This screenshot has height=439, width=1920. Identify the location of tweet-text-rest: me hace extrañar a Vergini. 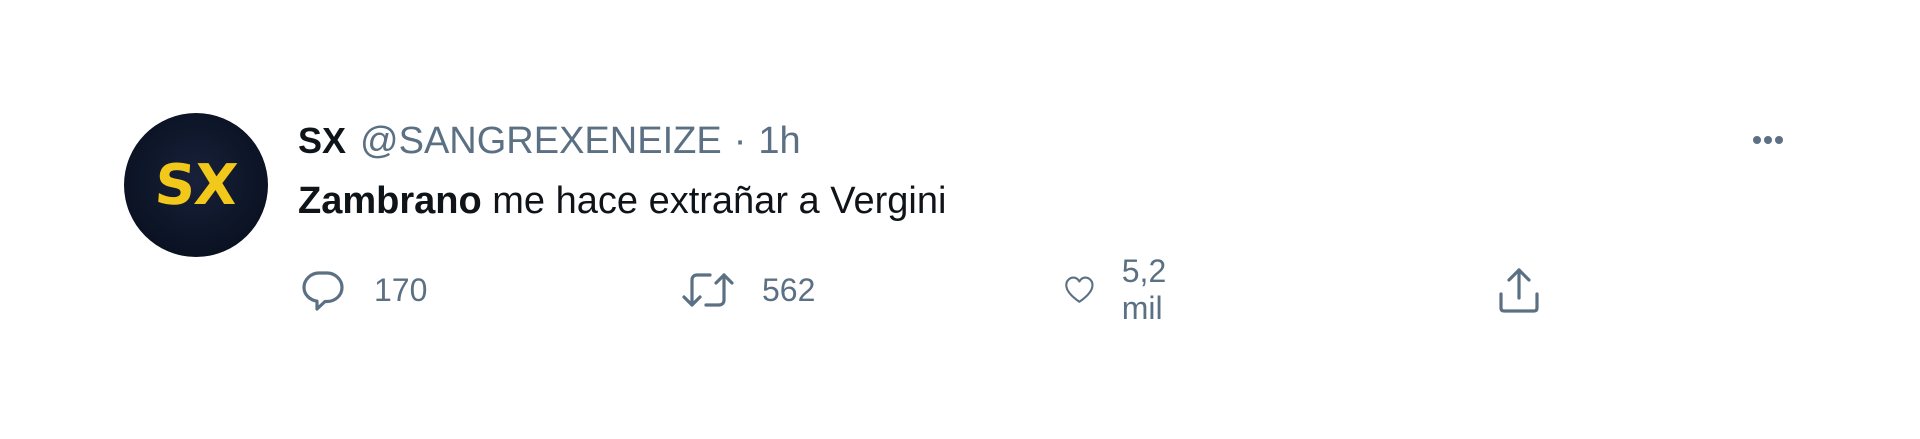
(714, 201).